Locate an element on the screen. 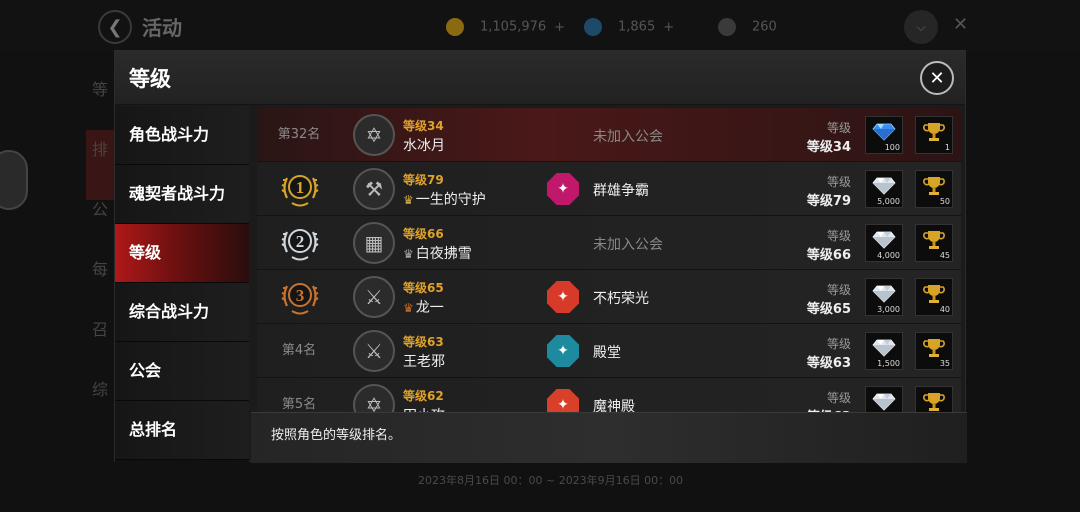 Image resolution: width=1080 pixels, height=512 pixels. player-name: 龙一 is located at coordinates (429, 308).